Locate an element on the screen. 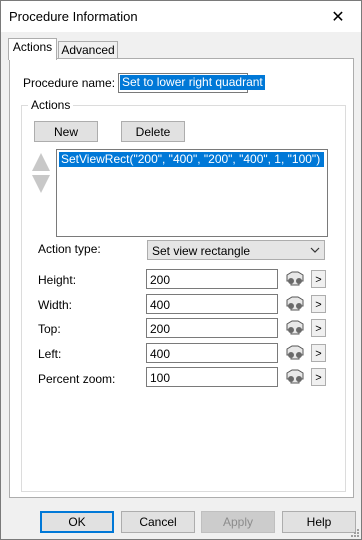 Image resolution: width=362 pixels, height=540 pixels. tab-advanced: Advanced is located at coordinates (88, 50).